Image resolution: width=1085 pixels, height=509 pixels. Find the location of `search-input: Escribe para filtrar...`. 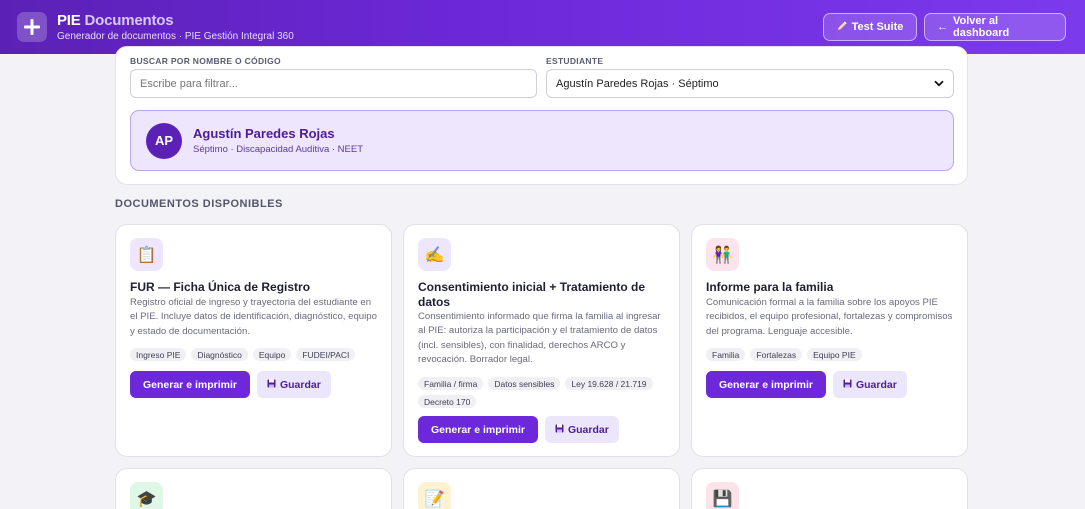

search-input: Escribe para filtrar... is located at coordinates (333, 83).